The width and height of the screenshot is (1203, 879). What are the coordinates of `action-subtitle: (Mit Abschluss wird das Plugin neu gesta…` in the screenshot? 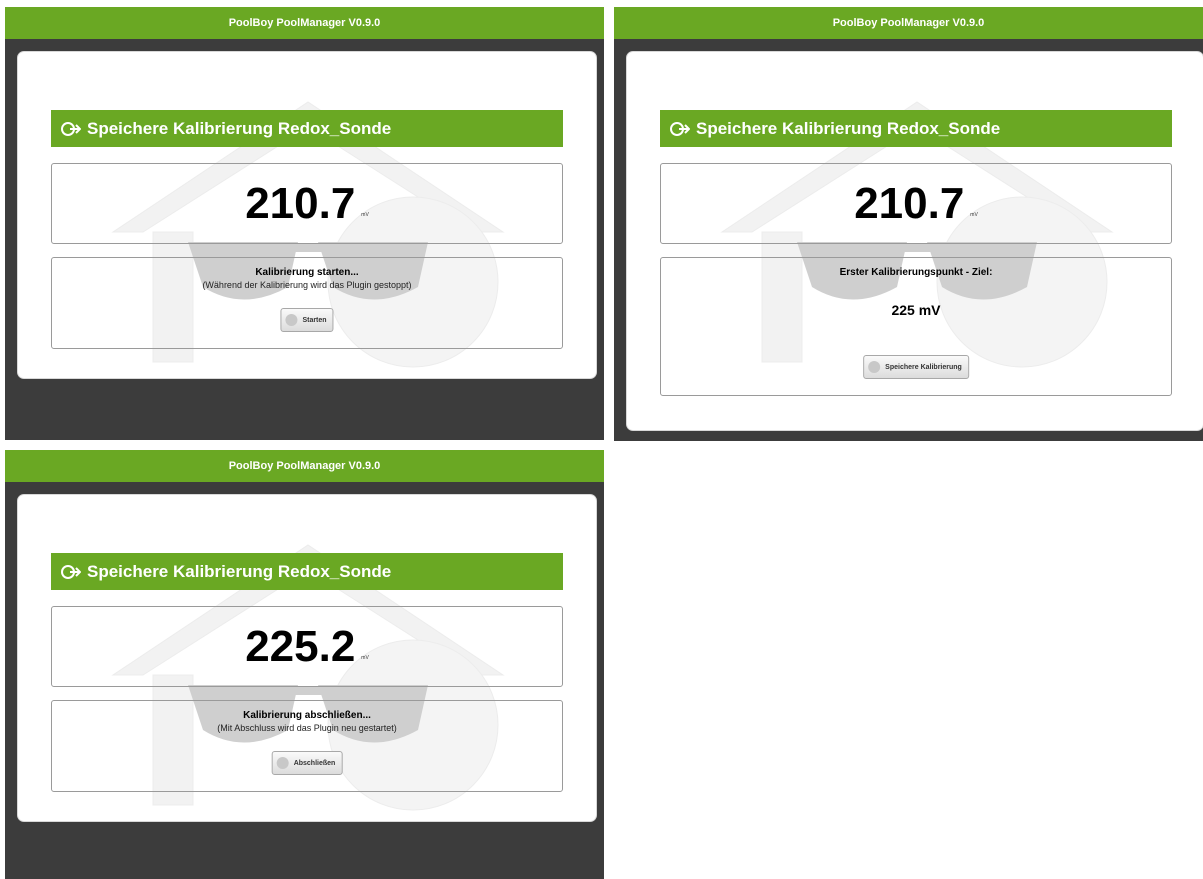 It's located at (307, 728).